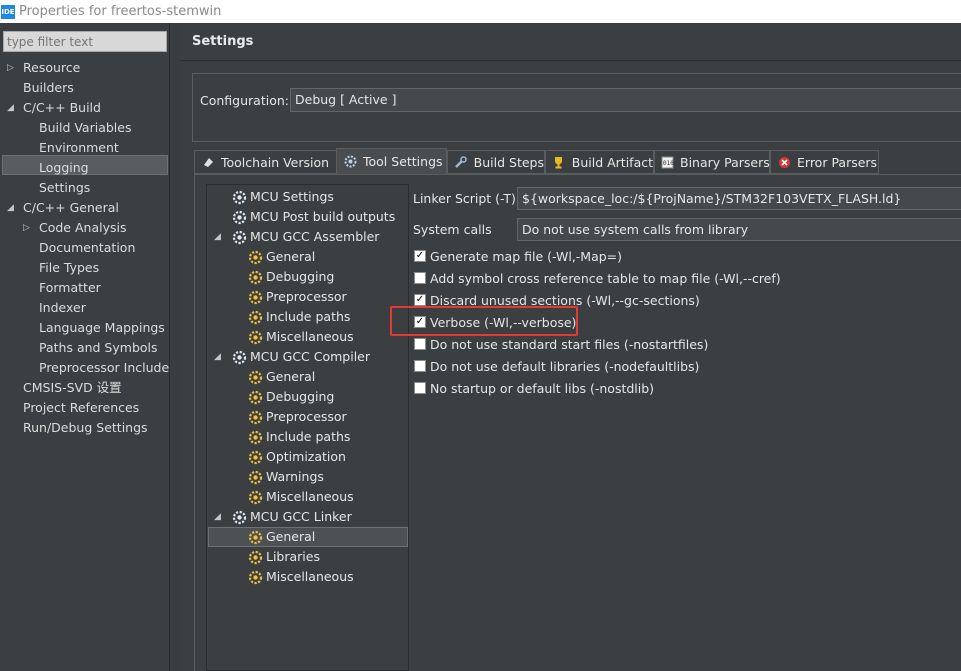  I want to click on tree-item-compiler-preprocessor: Preprocessor, so click(297, 417).